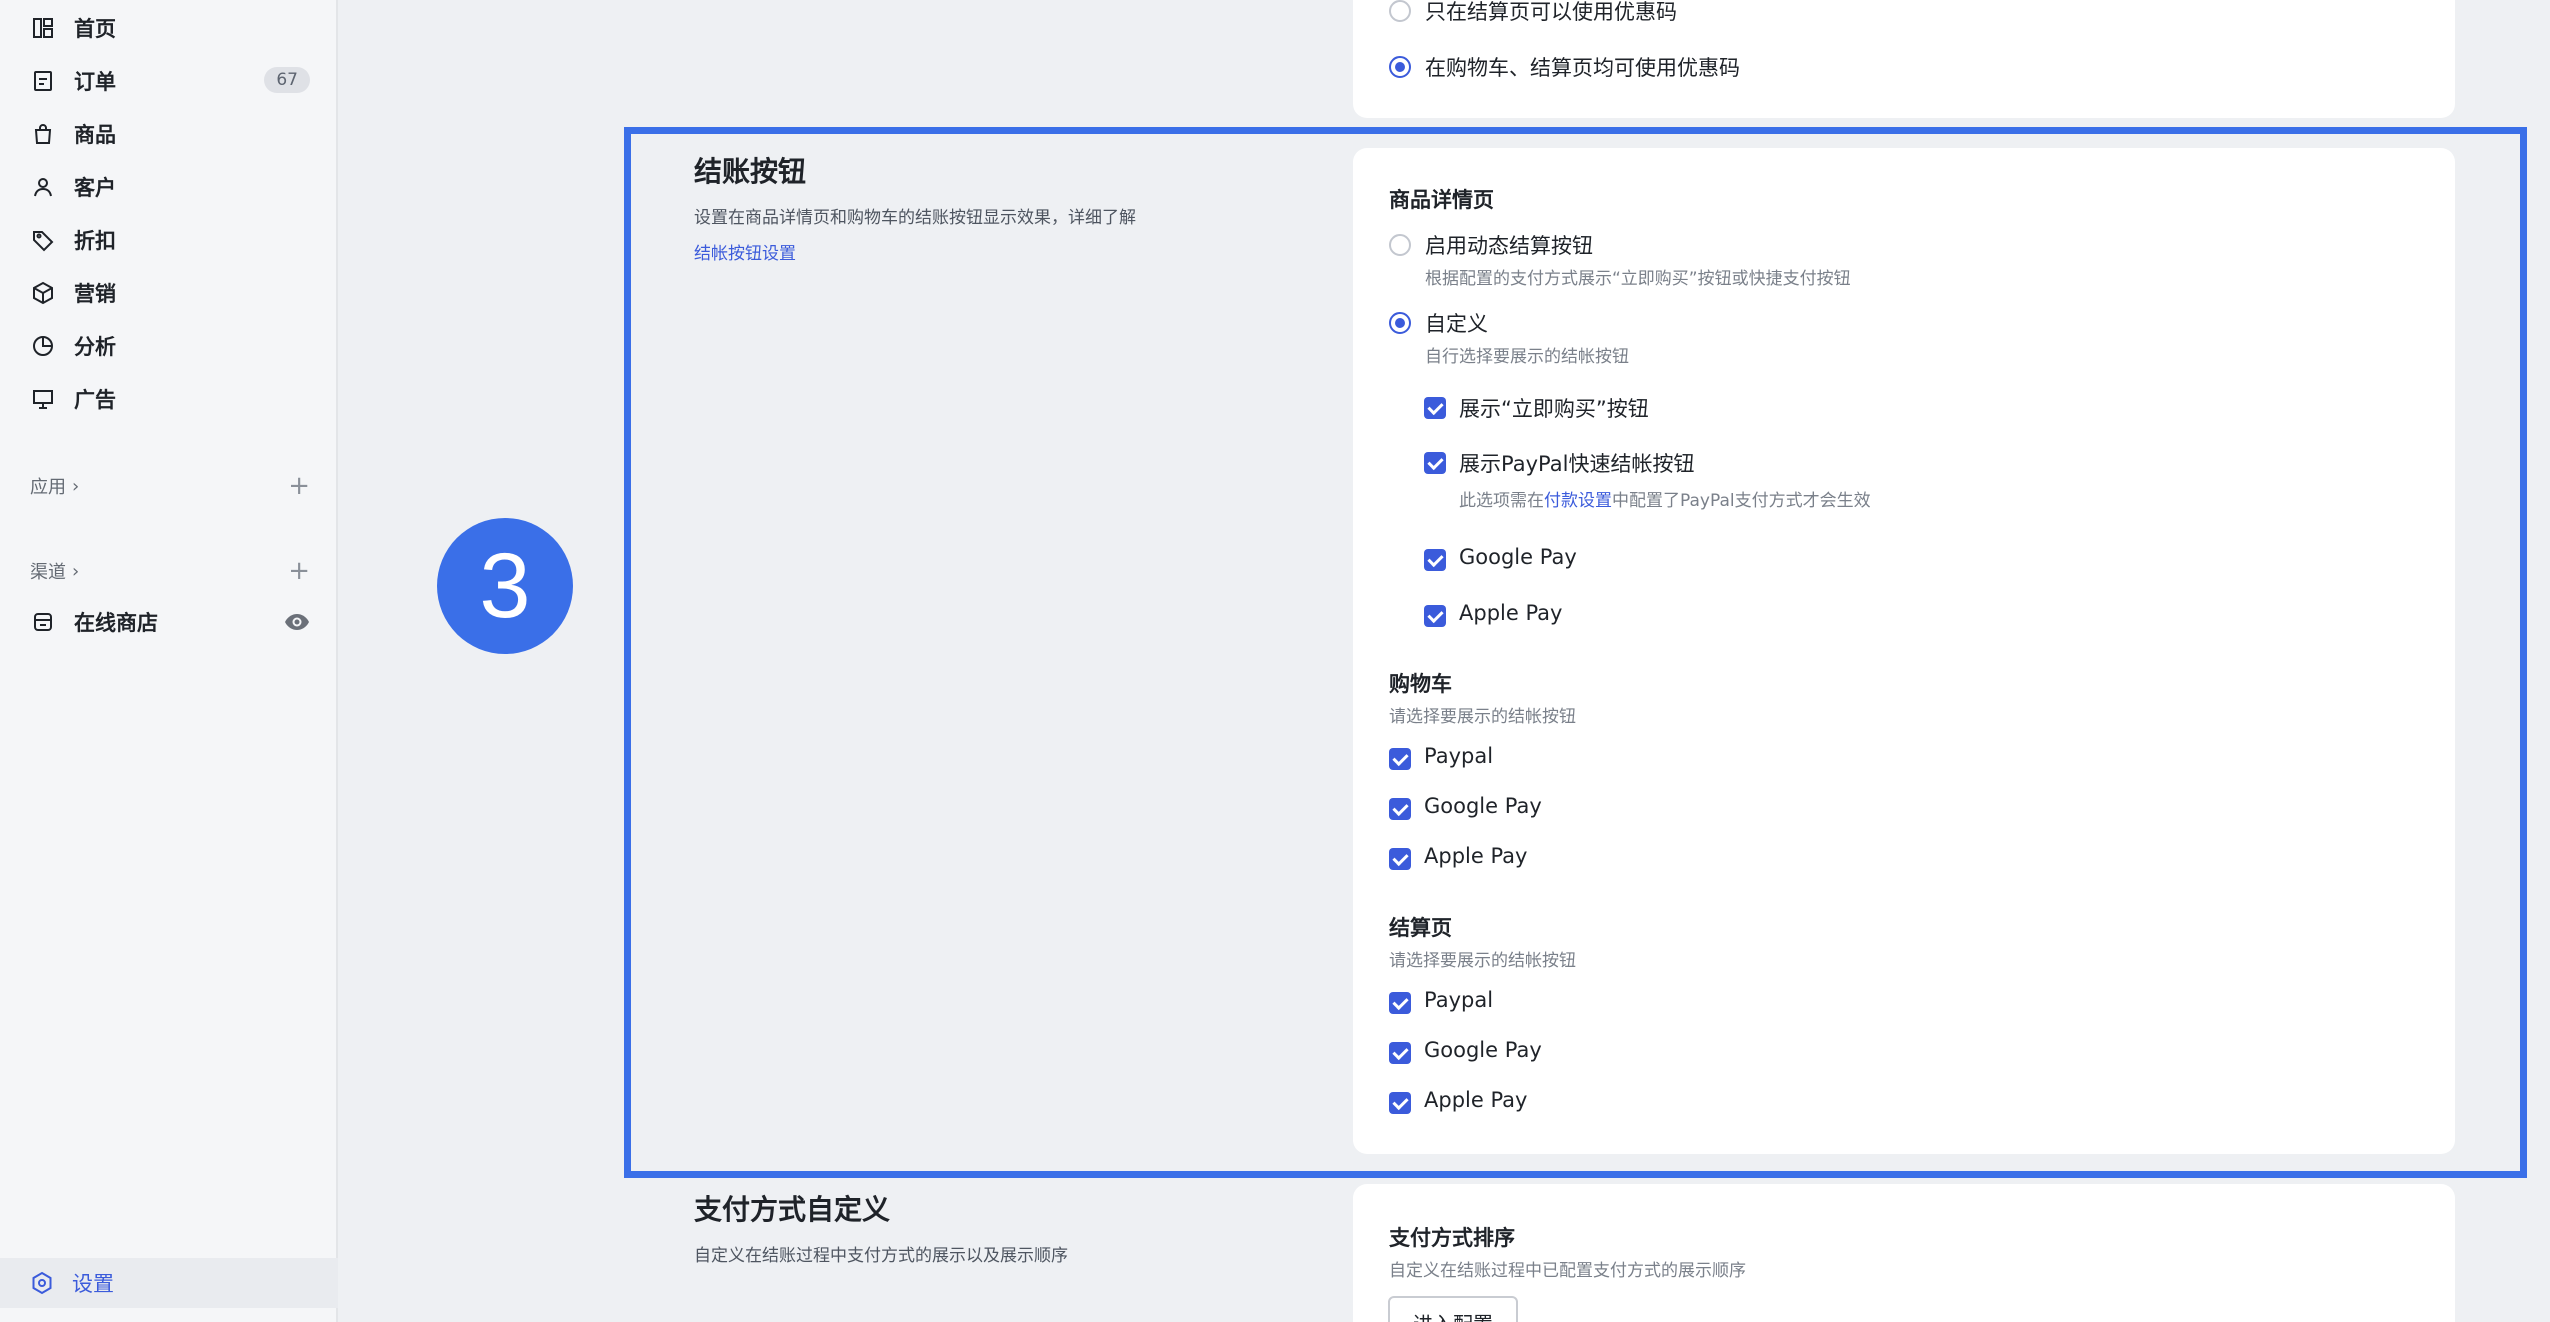  Describe the element at coordinates (95, 241) in the screenshot. I see `sidebar-item-label: 折扣` at that location.